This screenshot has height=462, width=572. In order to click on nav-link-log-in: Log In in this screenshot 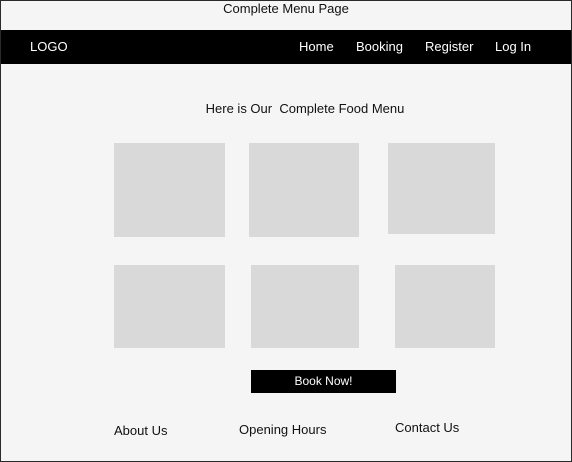, I will do `click(513, 47)`.